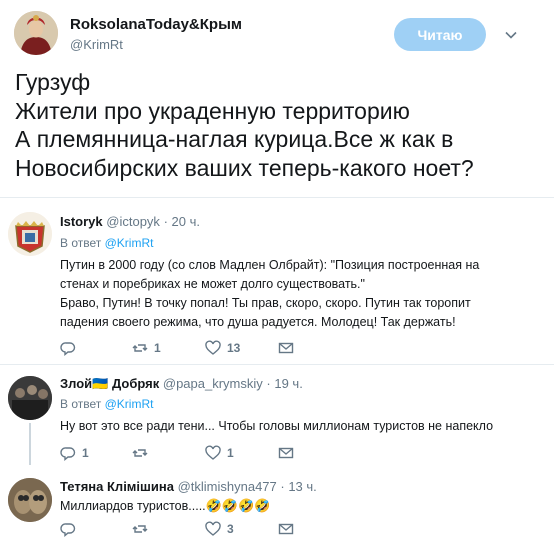  What do you see at coordinates (511, 35) in the screenshot?
I see `caret-down-icon` at bounding box center [511, 35].